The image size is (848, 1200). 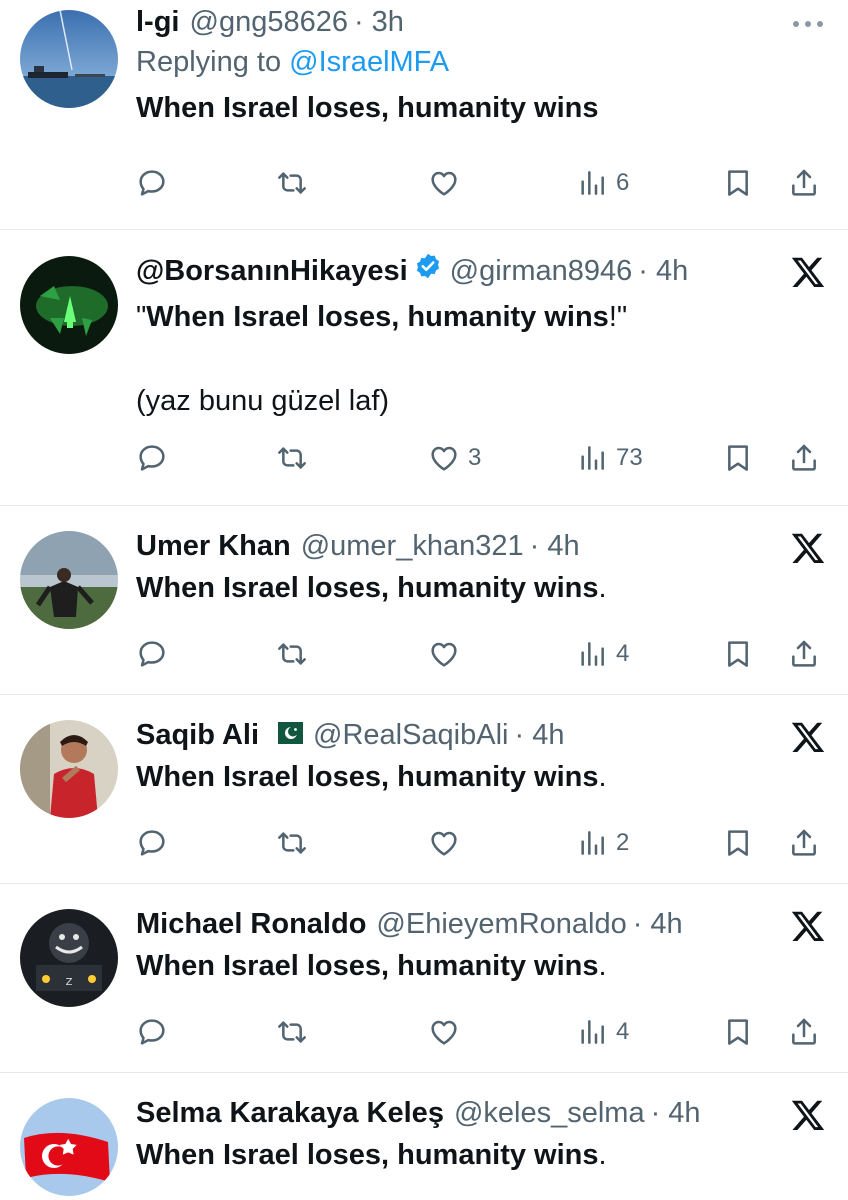 I want to click on handle: @RealSaqibAli, so click(x=410, y=735).